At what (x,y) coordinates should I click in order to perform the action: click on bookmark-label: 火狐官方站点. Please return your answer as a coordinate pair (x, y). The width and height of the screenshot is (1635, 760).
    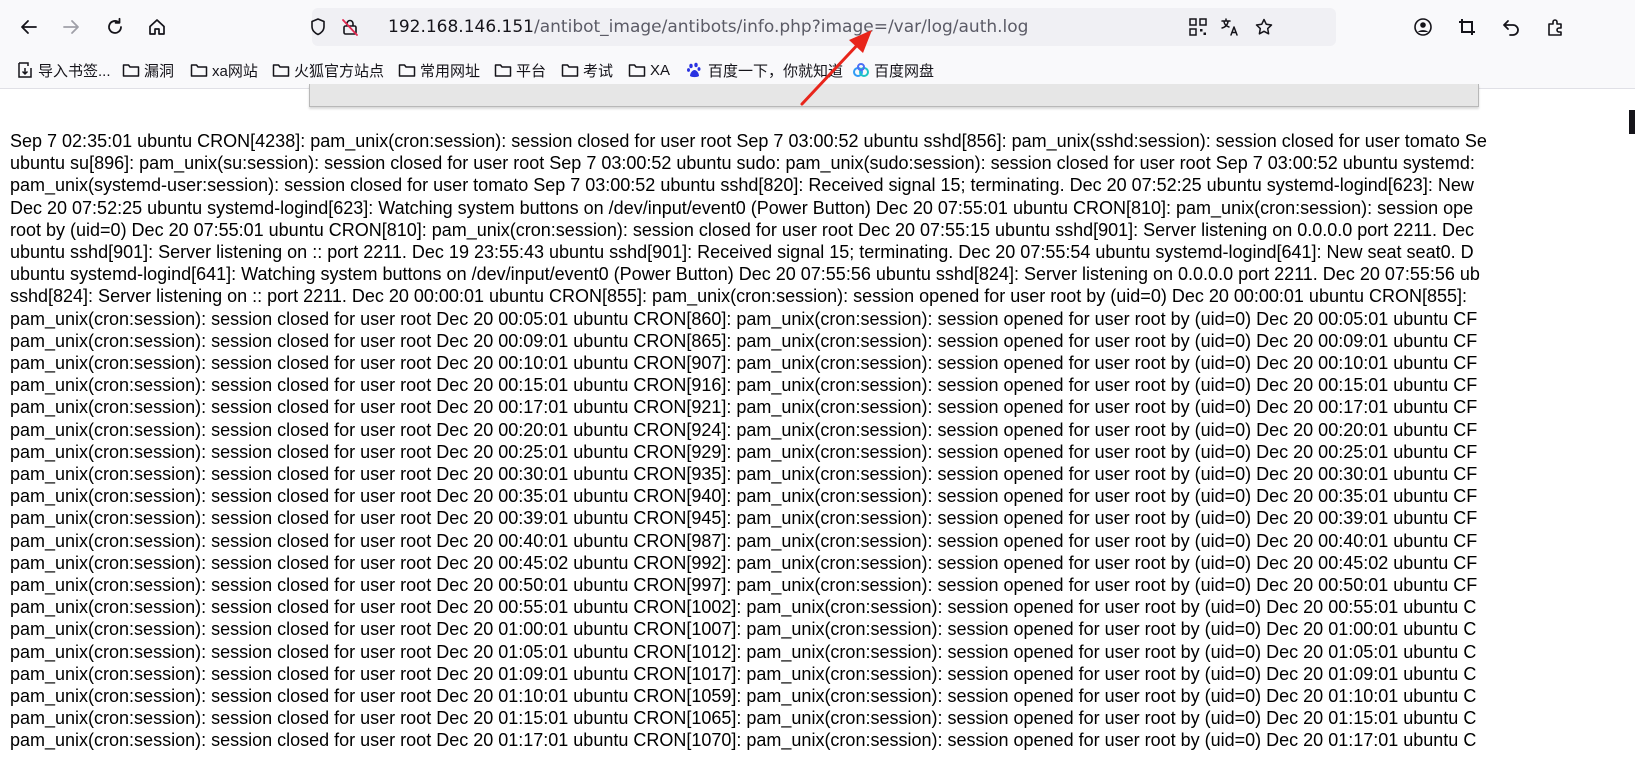
    Looking at the image, I should click on (339, 71).